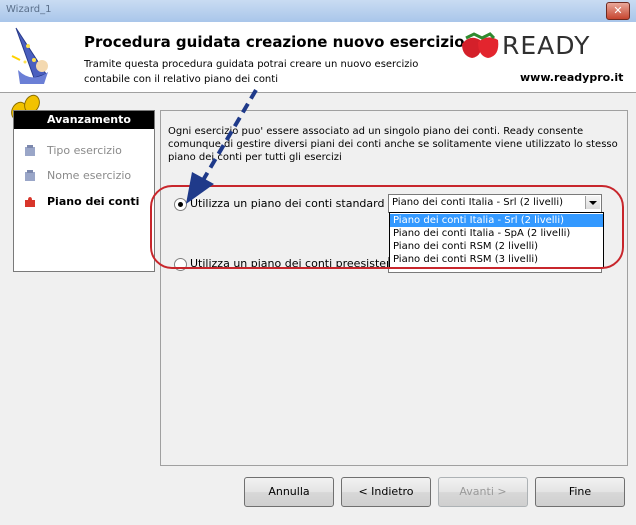 This screenshot has width=636, height=525. What do you see at coordinates (572, 77) in the screenshot?
I see `website-label: www.readypro.it` at bounding box center [572, 77].